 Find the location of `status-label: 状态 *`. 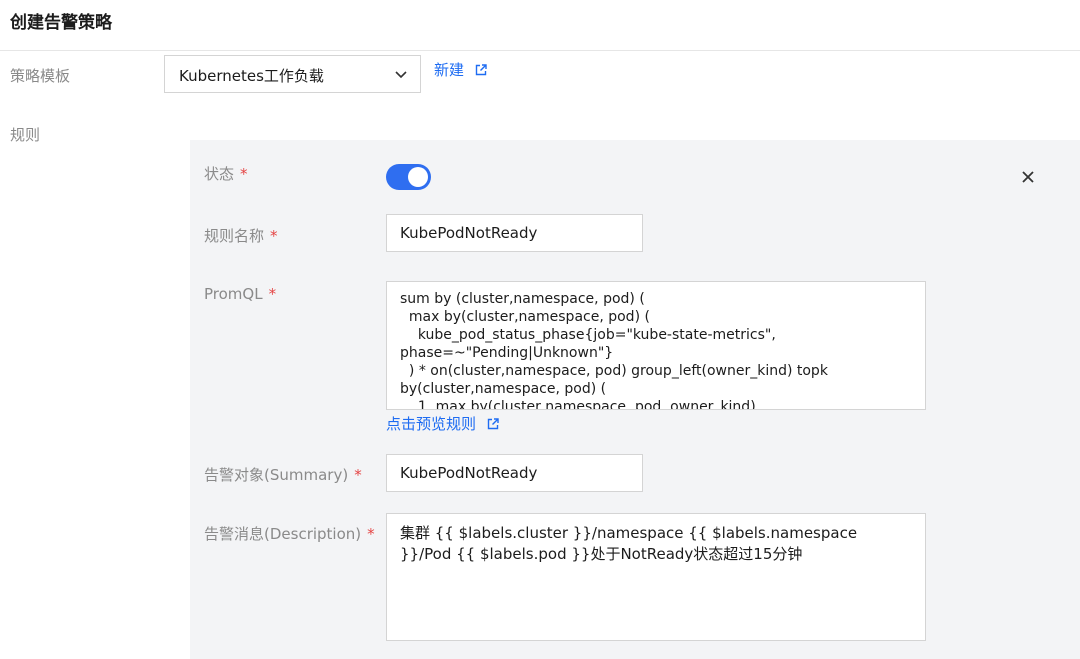

status-label: 状态 * is located at coordinates (226, 173).